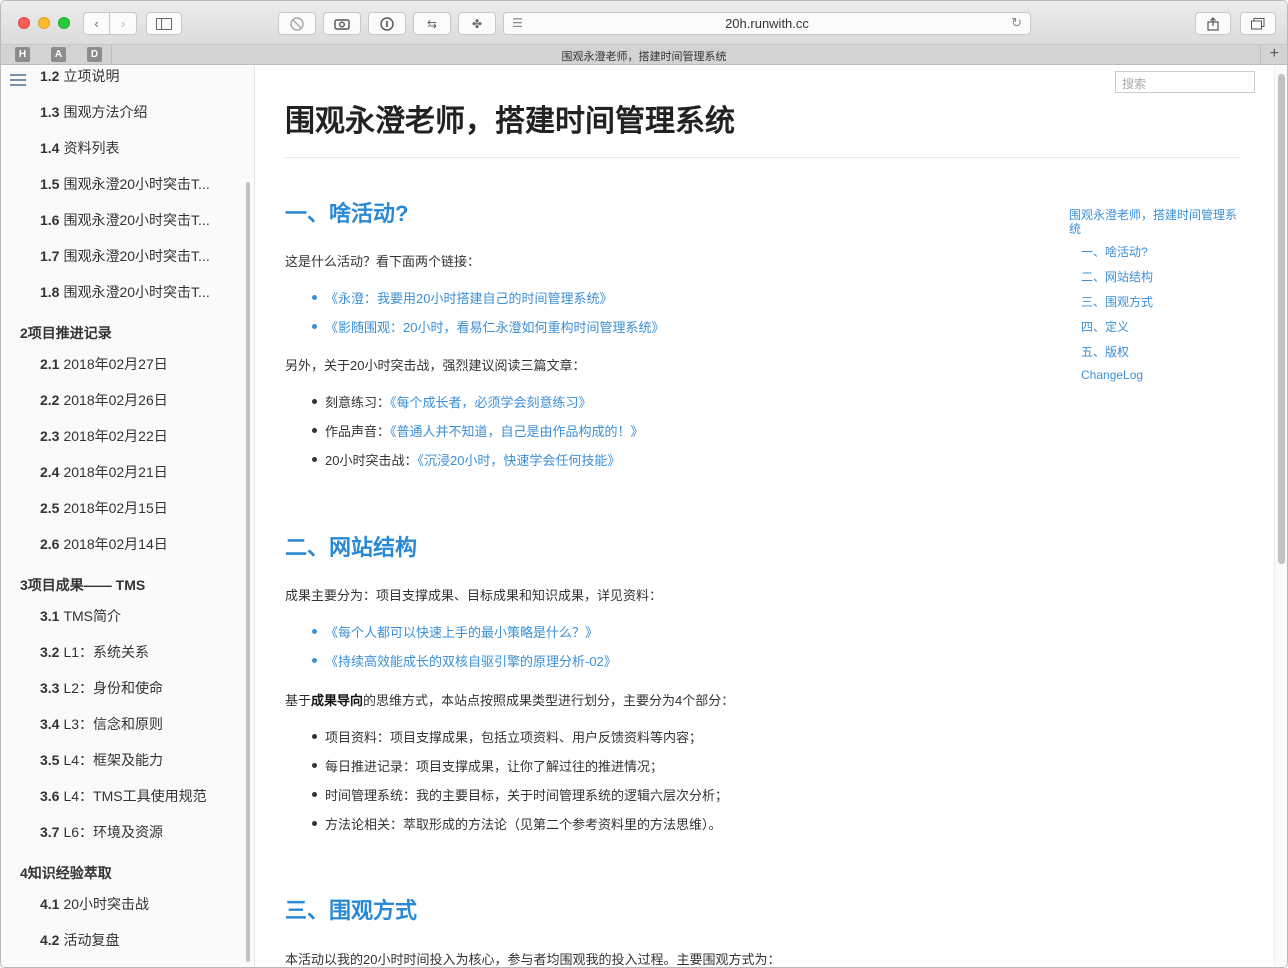 This screenshot has width=1288, height=968. I want to click on sidebar-item: 4.1 20小时突击战, so click(94, 904).